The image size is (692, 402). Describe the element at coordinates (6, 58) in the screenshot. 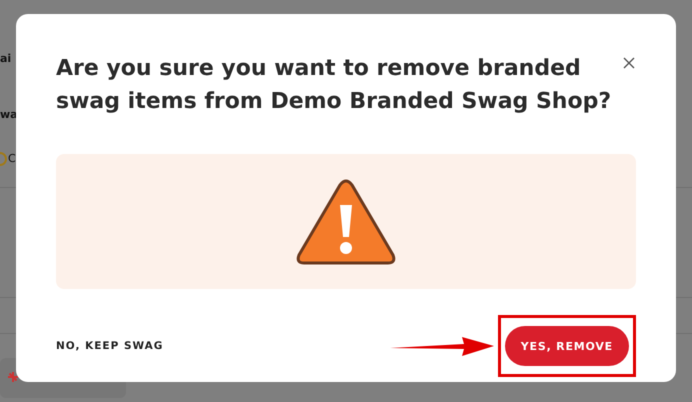

I see `background-text: ai` at that location.